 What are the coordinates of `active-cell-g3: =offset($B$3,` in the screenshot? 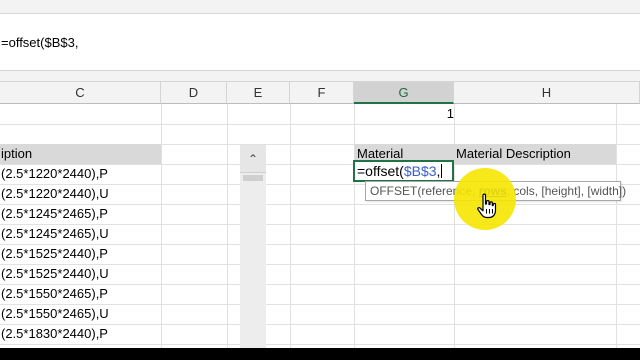 It's located at (403, 171).